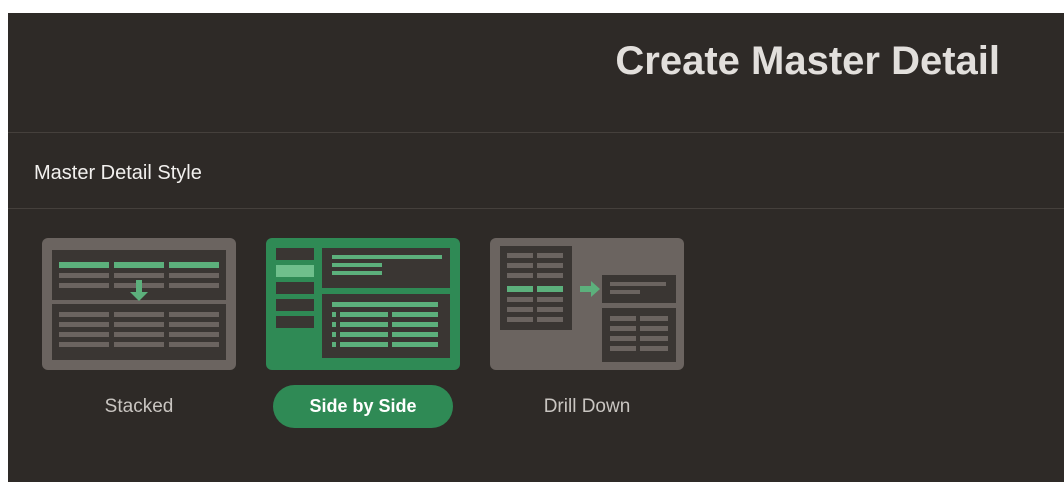 This screenshot has height=482, width=1064. What do you see at coordinates (536, 208) in the screenshot?
I see `section-divider` at bounding box center [536, 208].